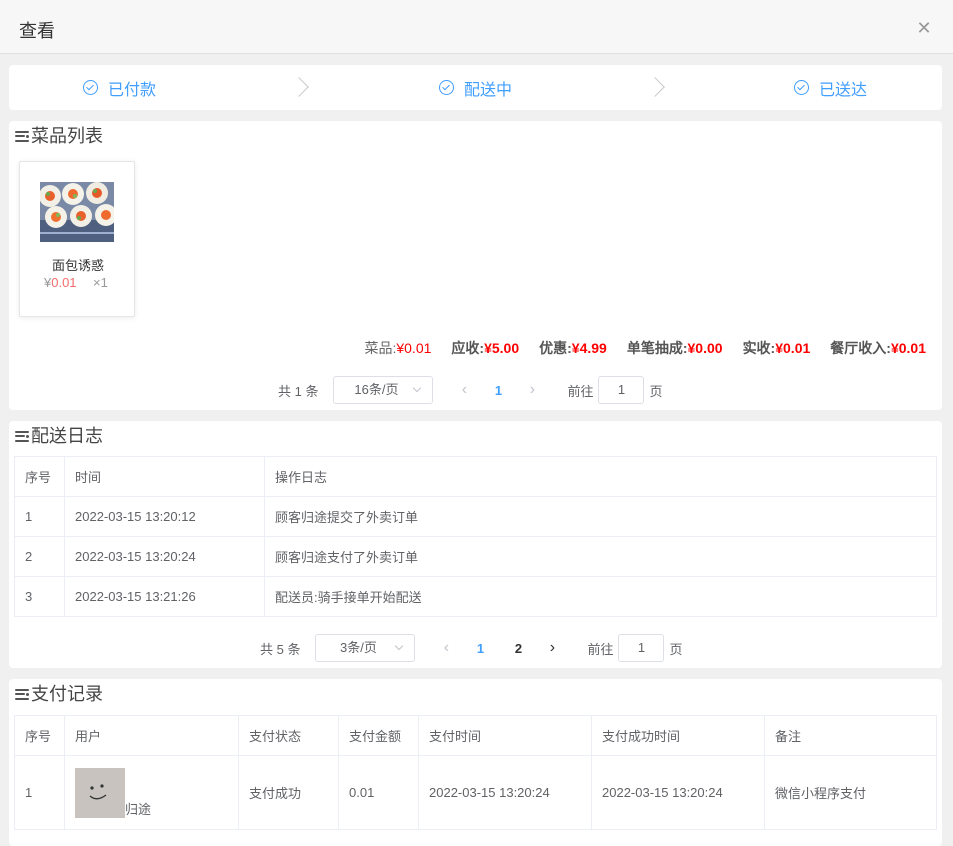 The image size is (953, 846). What do you see at coordinates (298, 391) in the screenshot?
I see `pagination-total: 共 1 条` at bounding box center [298, 391].